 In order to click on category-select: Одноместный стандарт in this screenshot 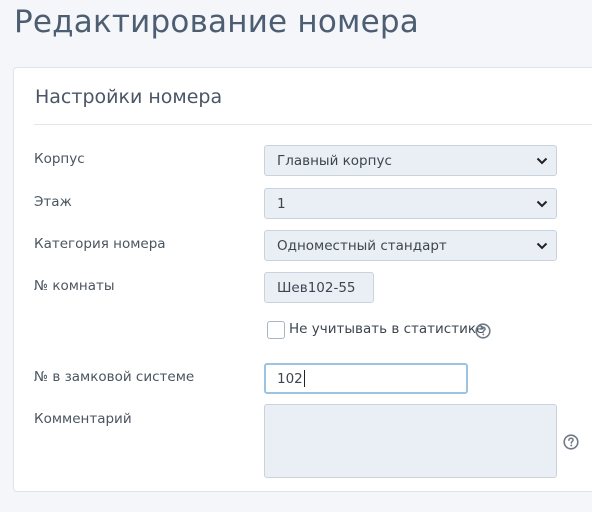, I will do `click(410, 245)`.